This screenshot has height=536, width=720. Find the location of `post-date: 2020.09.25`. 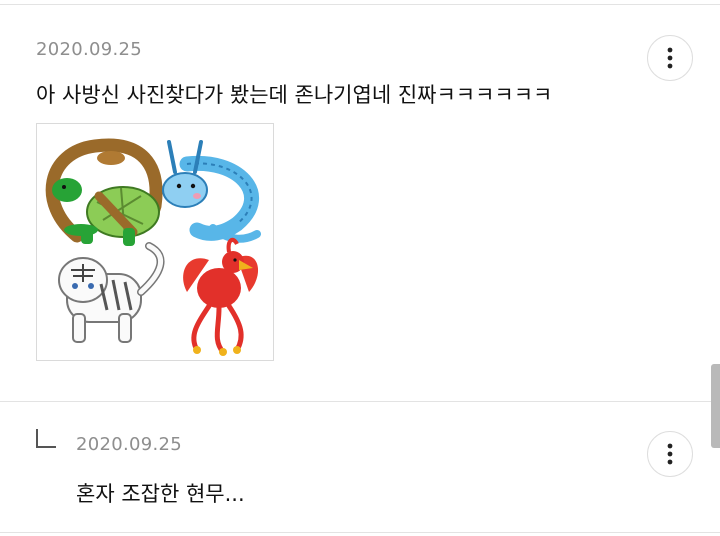

post-date: 2020.09.25 is located at coordinates (89, 49).